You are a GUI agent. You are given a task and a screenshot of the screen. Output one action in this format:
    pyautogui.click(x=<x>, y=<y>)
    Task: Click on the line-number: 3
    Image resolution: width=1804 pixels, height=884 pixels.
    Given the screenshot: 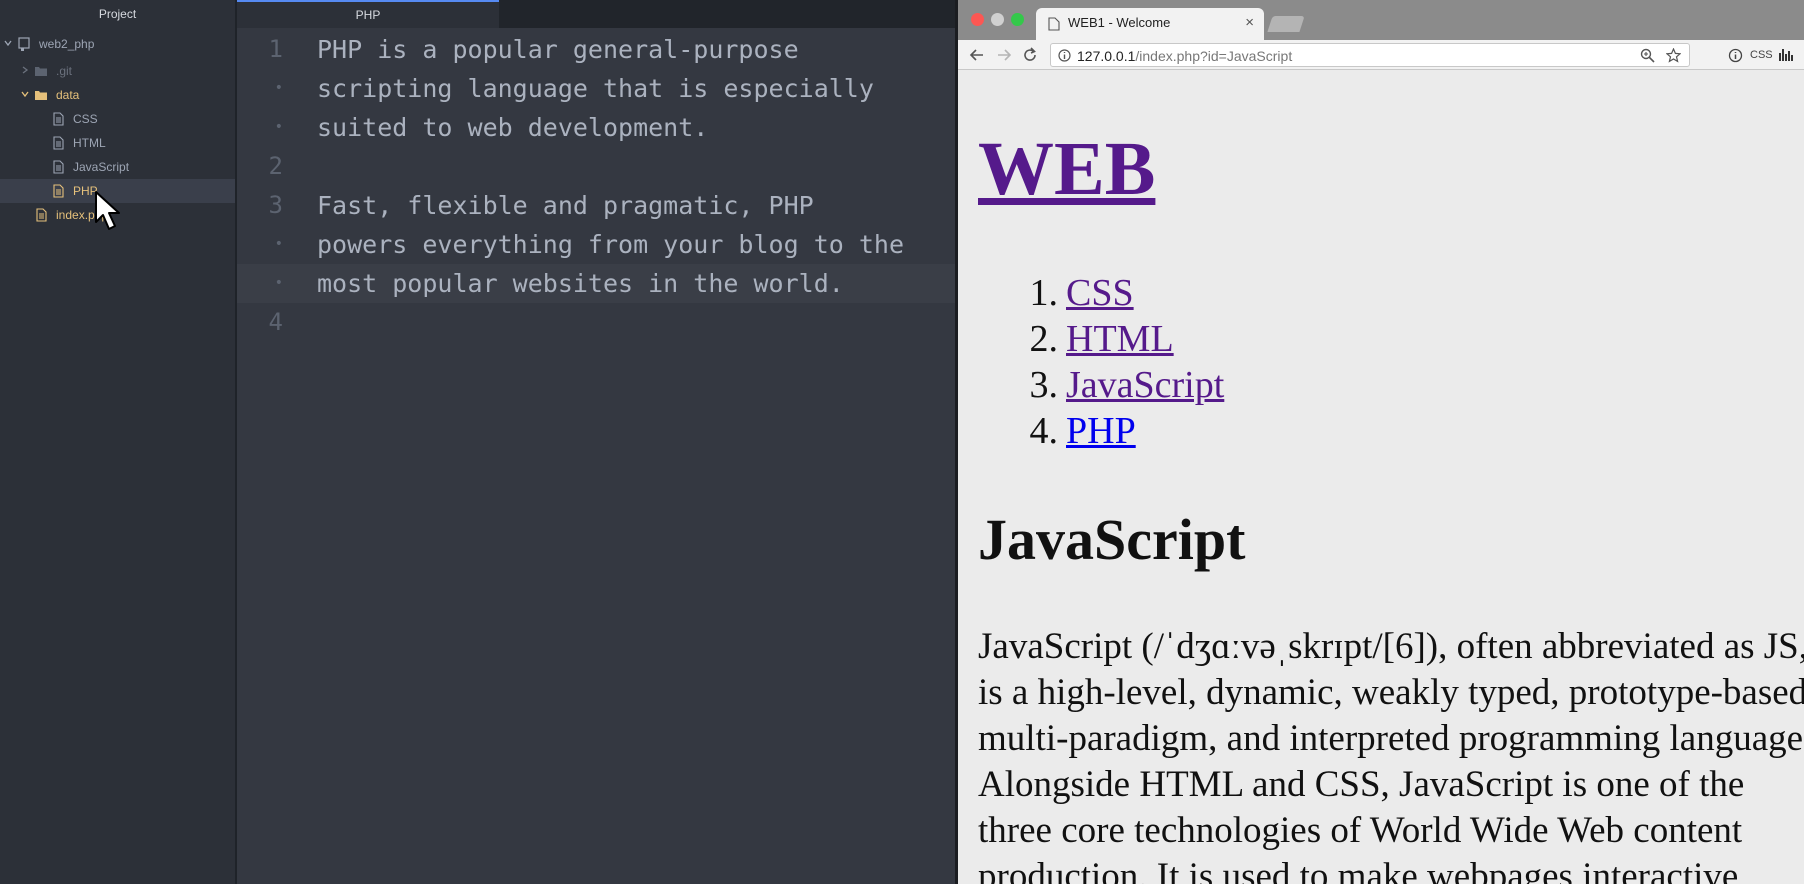 What is the action you would take?
    pyautogui.click(x=275, y=205)
    